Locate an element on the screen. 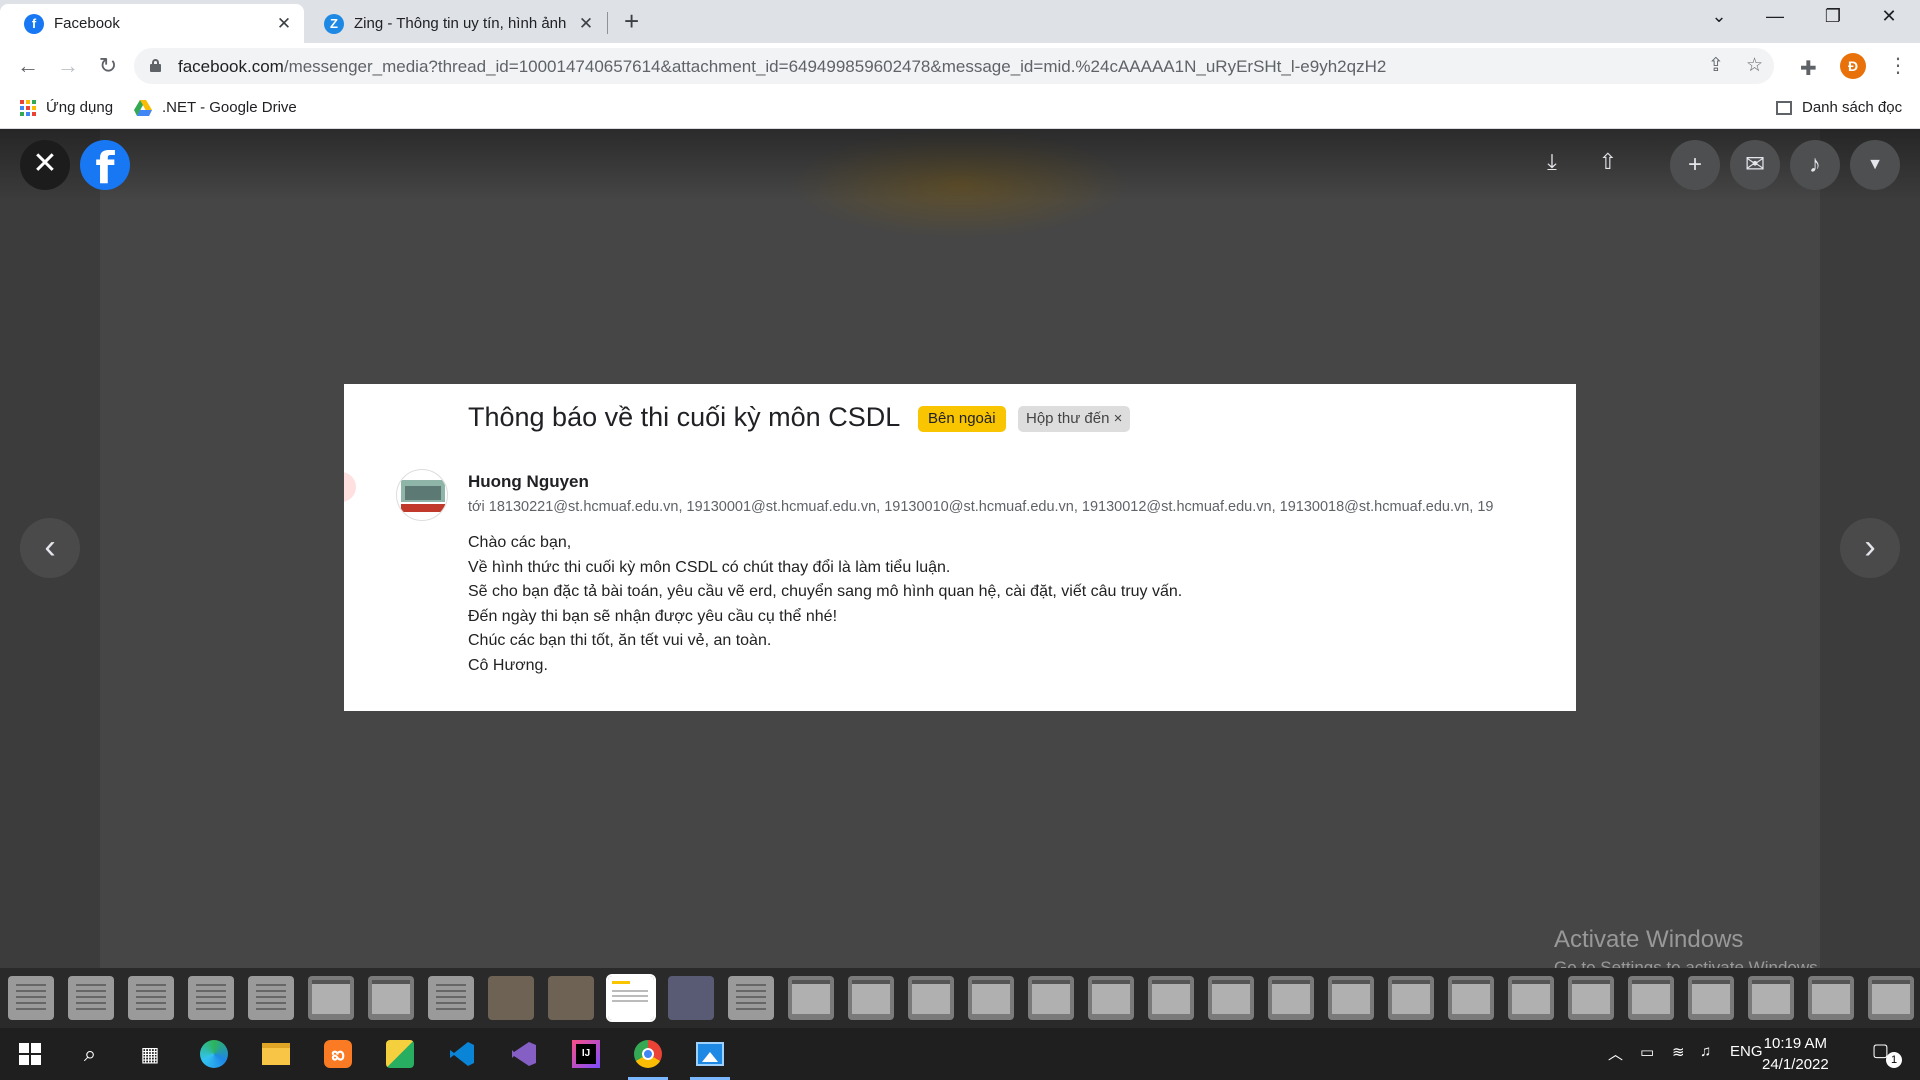  apps-grid-icon is located at coordinates (28, 107).